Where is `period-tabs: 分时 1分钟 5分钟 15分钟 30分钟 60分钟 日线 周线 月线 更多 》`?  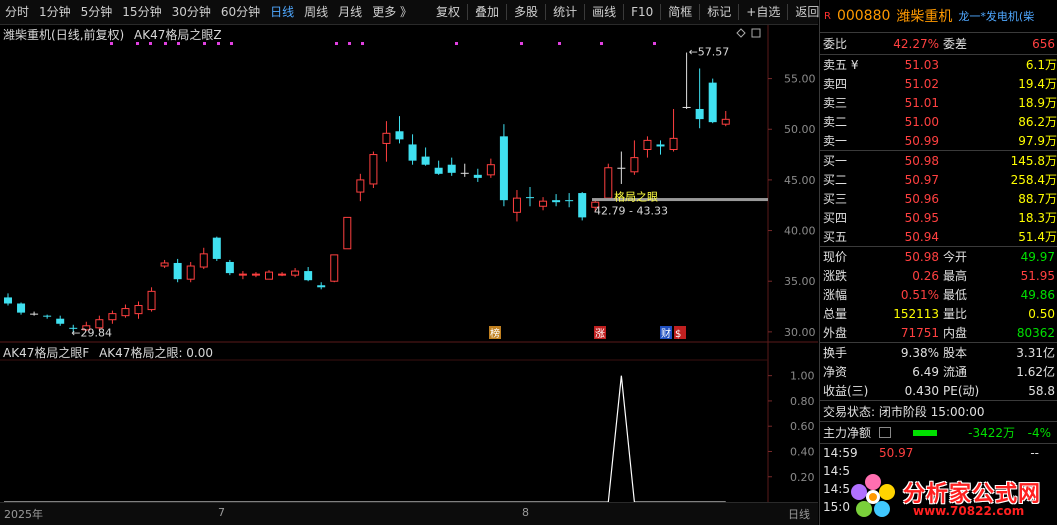 period-tabs: 分时 1分钟 5分钟 15分钟 30分钟 60分钟 日线 周线 月线 更多 》 is located at coordinates (208, 12).